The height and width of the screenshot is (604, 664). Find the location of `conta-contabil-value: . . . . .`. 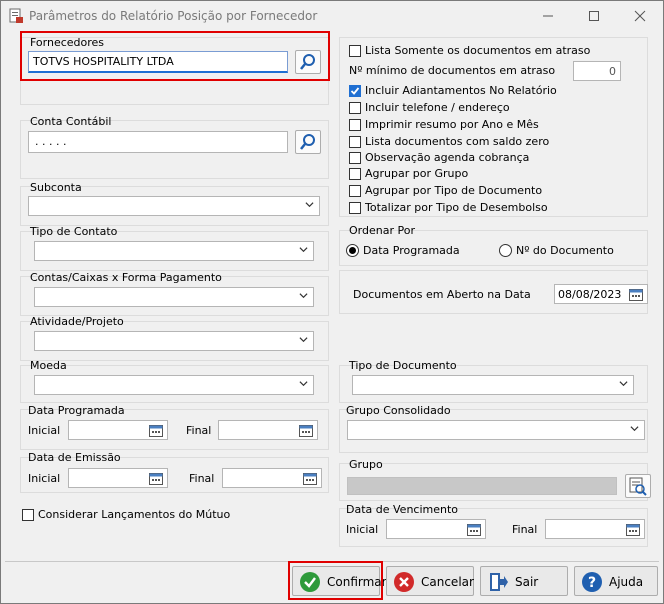

conta-contabil-value: . . . . . is located at coordinates (51, 141).